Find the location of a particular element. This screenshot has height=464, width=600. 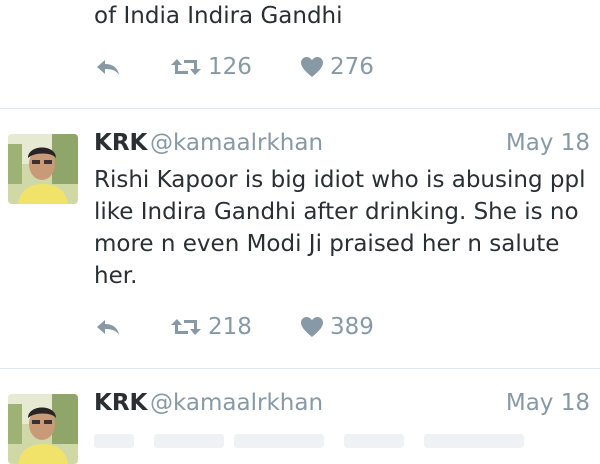

retweet-count: 126 is located at coordinates (230, 67).